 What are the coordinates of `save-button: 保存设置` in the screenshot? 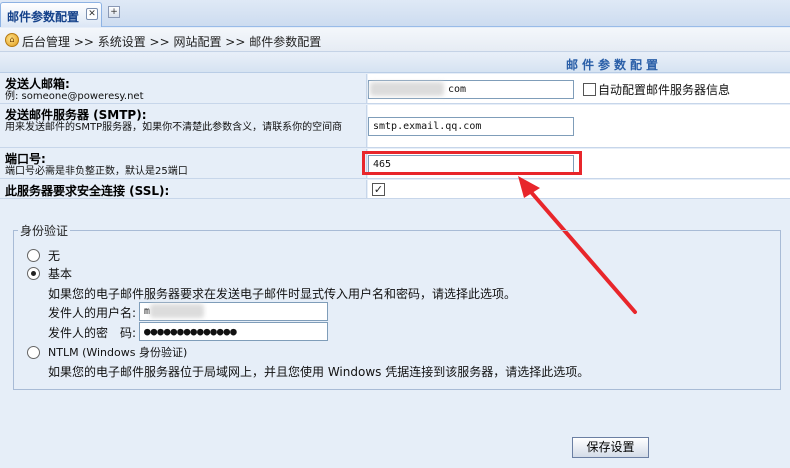 It's located at (610, 447).